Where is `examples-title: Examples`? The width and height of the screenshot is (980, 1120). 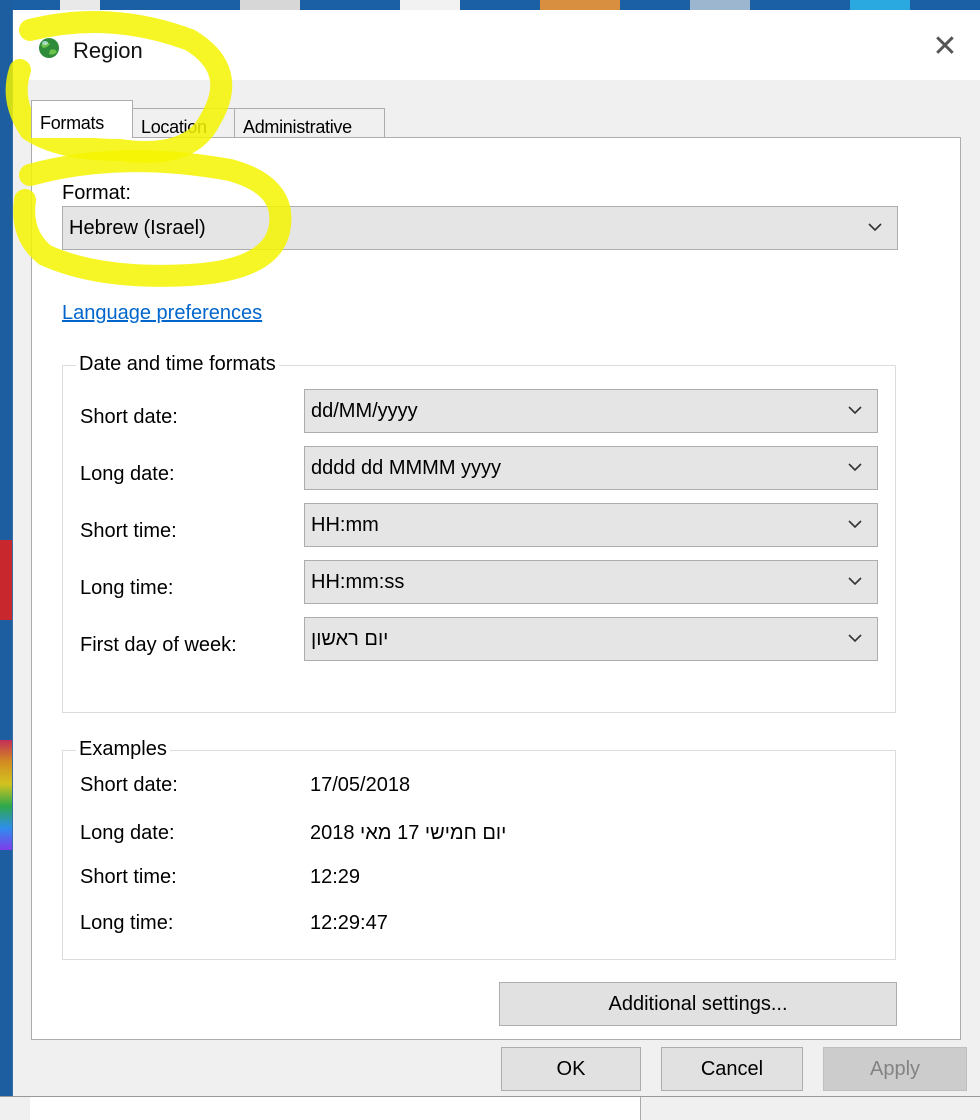 examples-title: Examples is located at coordinates (123, 749).